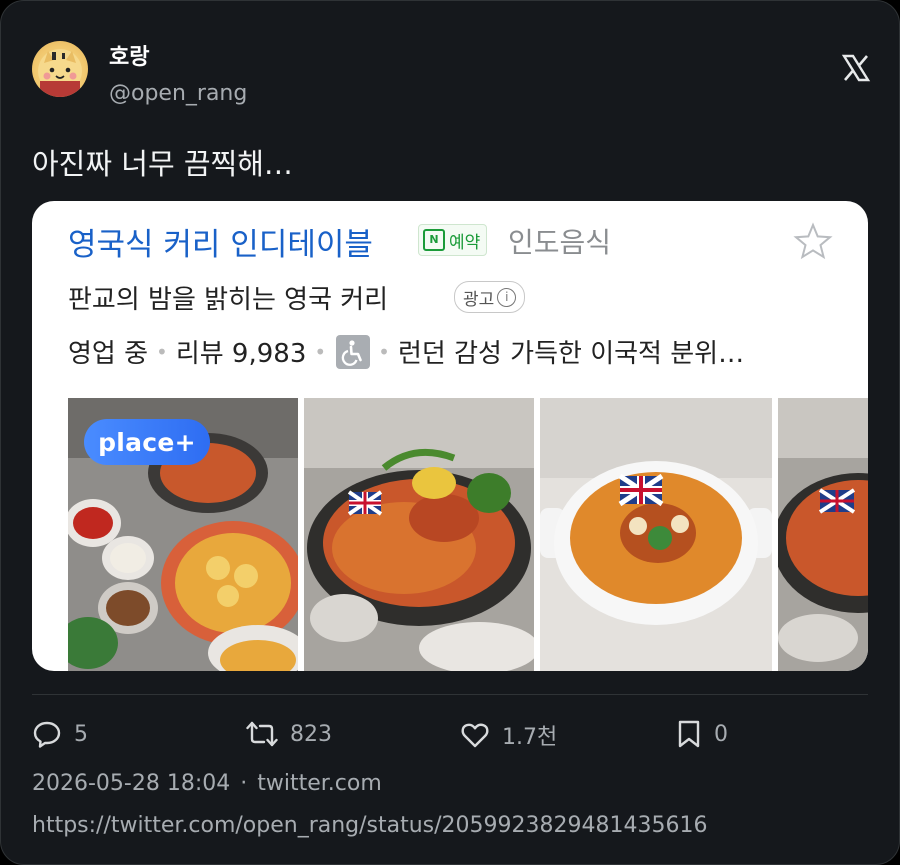 The height and width of the screenshot is (865, 900). I want to click on retweet-count: 823, so click(311, 734).